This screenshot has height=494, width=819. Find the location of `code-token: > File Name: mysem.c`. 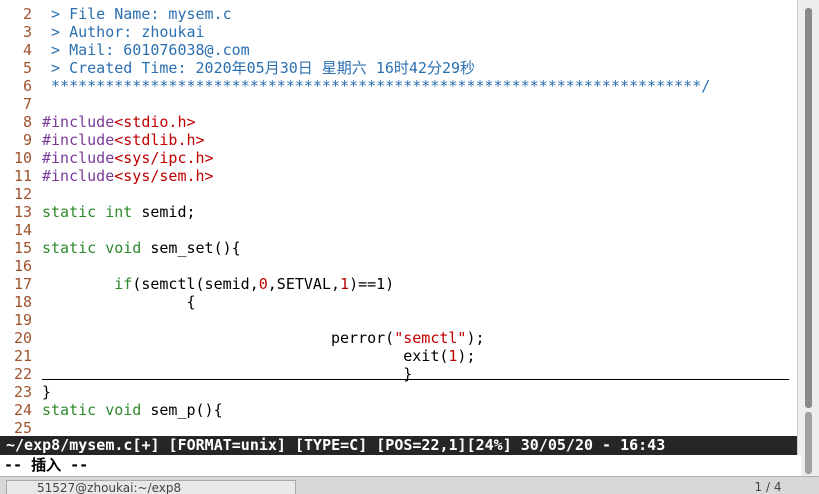

code-token: > File Name: mysem.c is located at coordinates (137, 14).